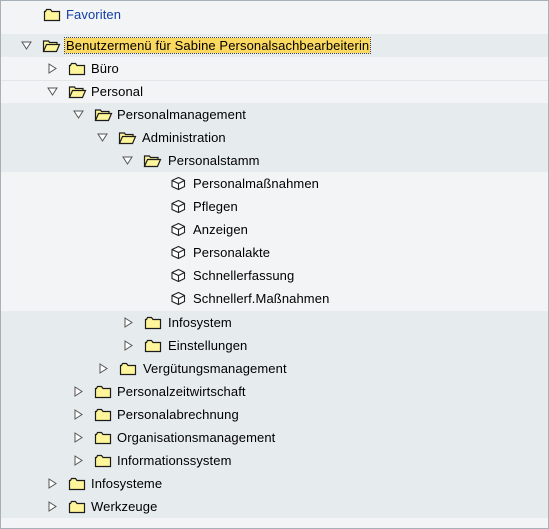 The width and height of the screenshot is (549, 529). What do you see at coordinates (184, 137) in the screenshot?
I see `tree-node-label: Administration` at bounding box center [184, 137].